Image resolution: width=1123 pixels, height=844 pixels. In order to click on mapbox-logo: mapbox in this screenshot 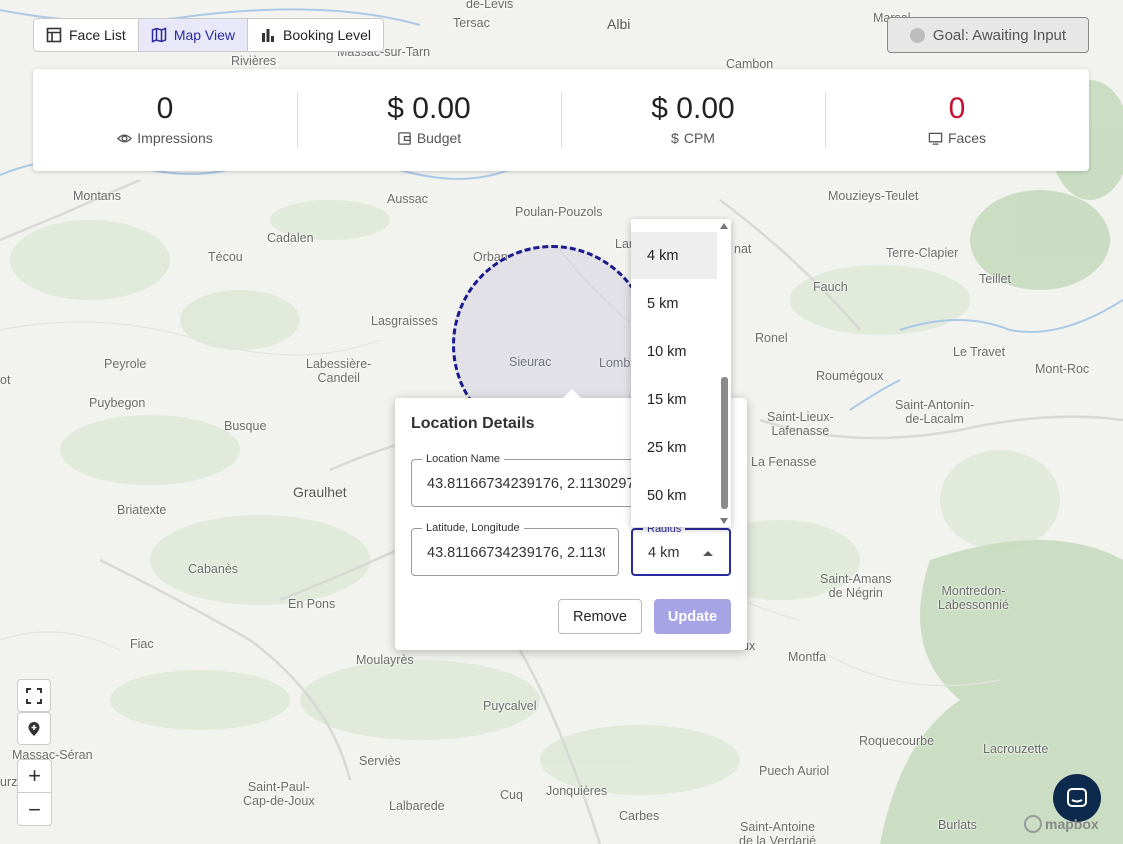, I will do `click(1061, 824)`.